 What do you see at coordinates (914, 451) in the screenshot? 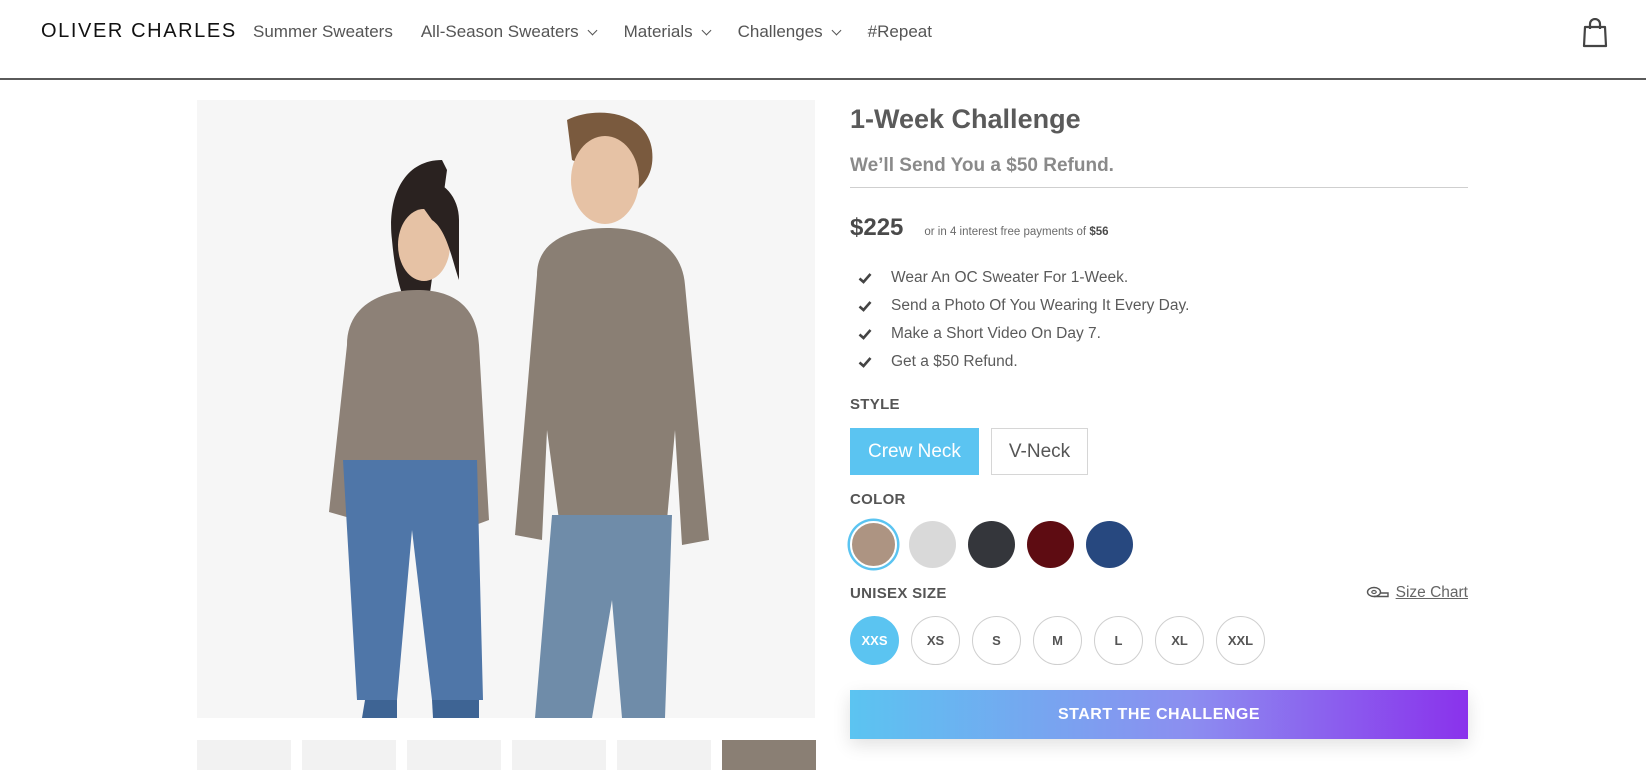
I see `style-option-crew-neck: Crew Neck` at bounding box center [914, 451].